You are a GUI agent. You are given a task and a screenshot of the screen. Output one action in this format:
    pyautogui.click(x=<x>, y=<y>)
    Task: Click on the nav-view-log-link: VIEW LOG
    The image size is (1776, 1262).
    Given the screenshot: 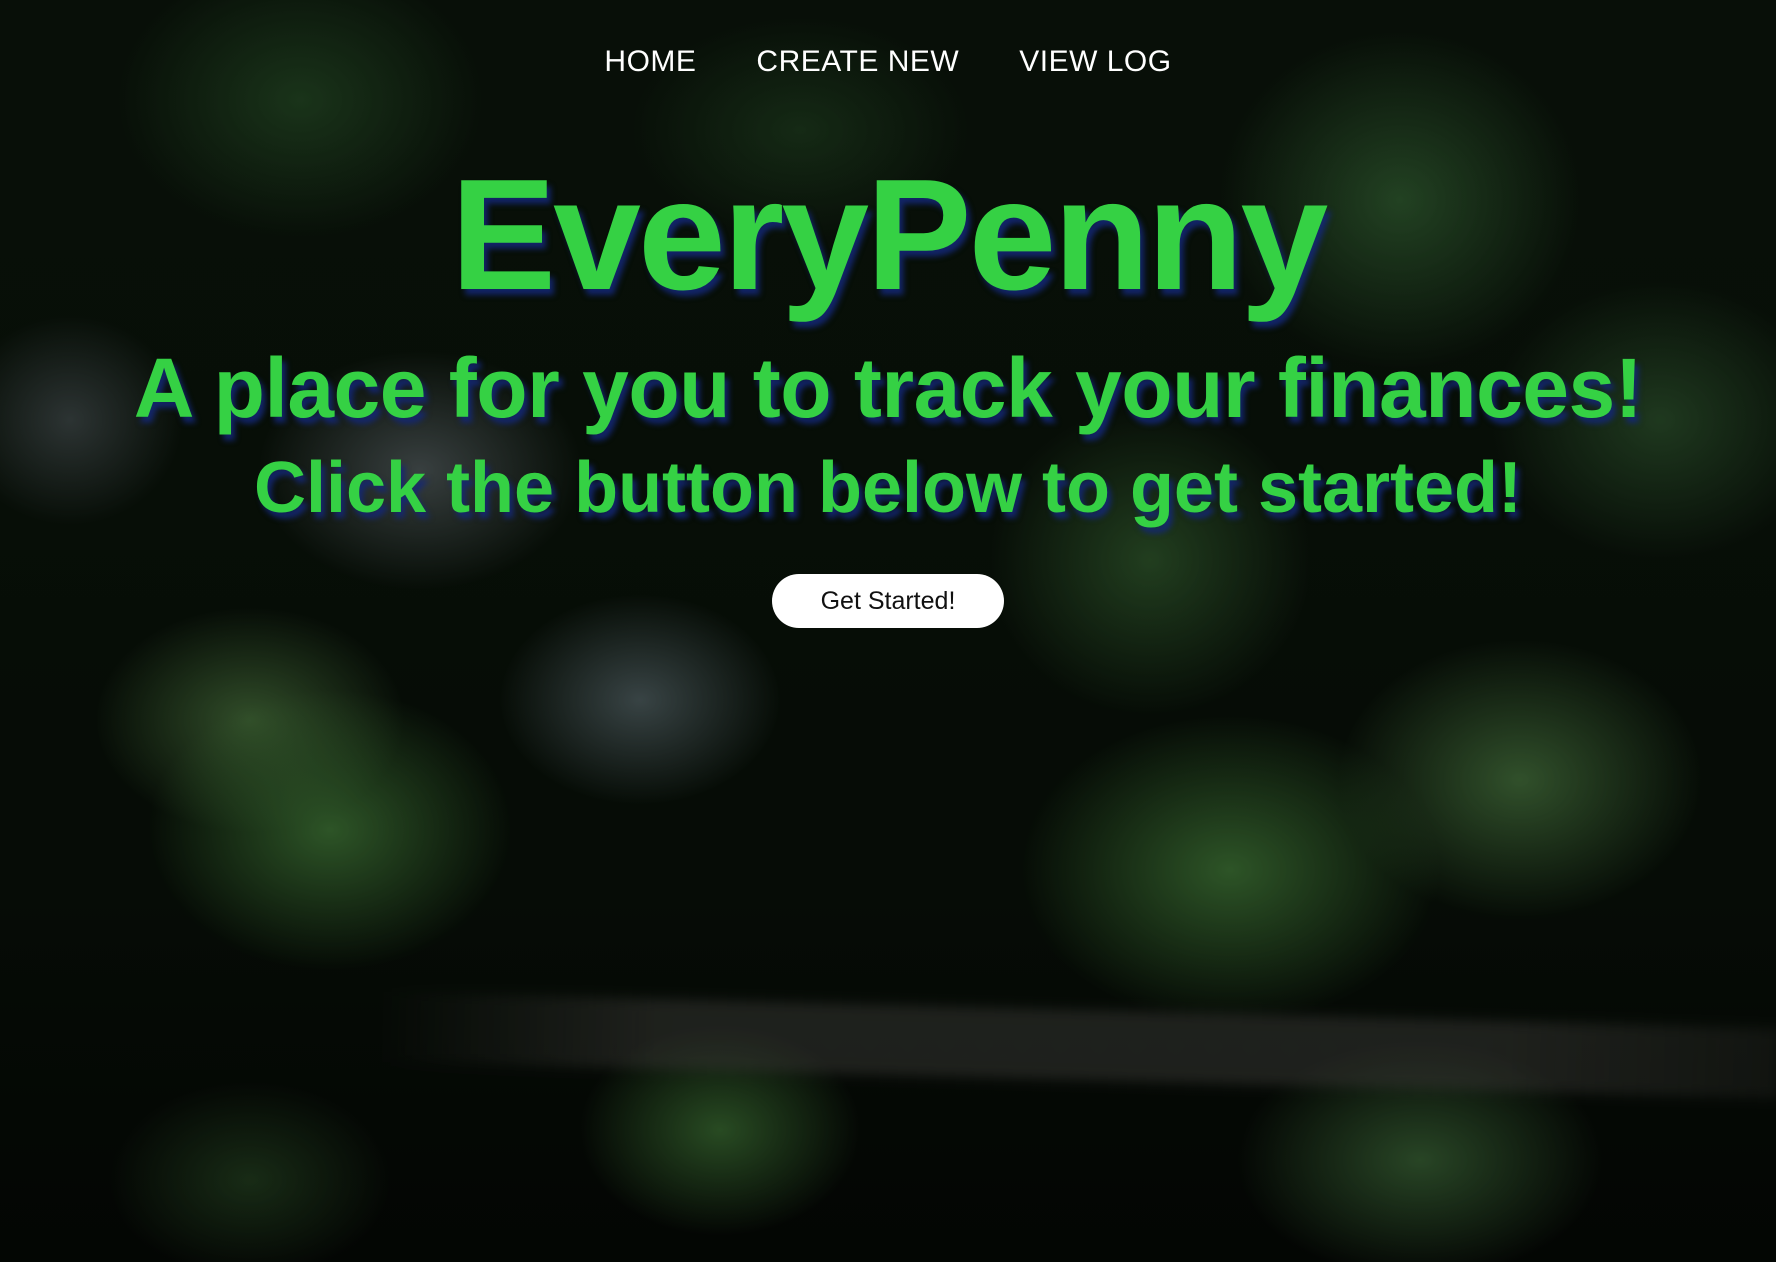 What is the action you would take?
    pyautogui.click(x=1095, y=62)
    